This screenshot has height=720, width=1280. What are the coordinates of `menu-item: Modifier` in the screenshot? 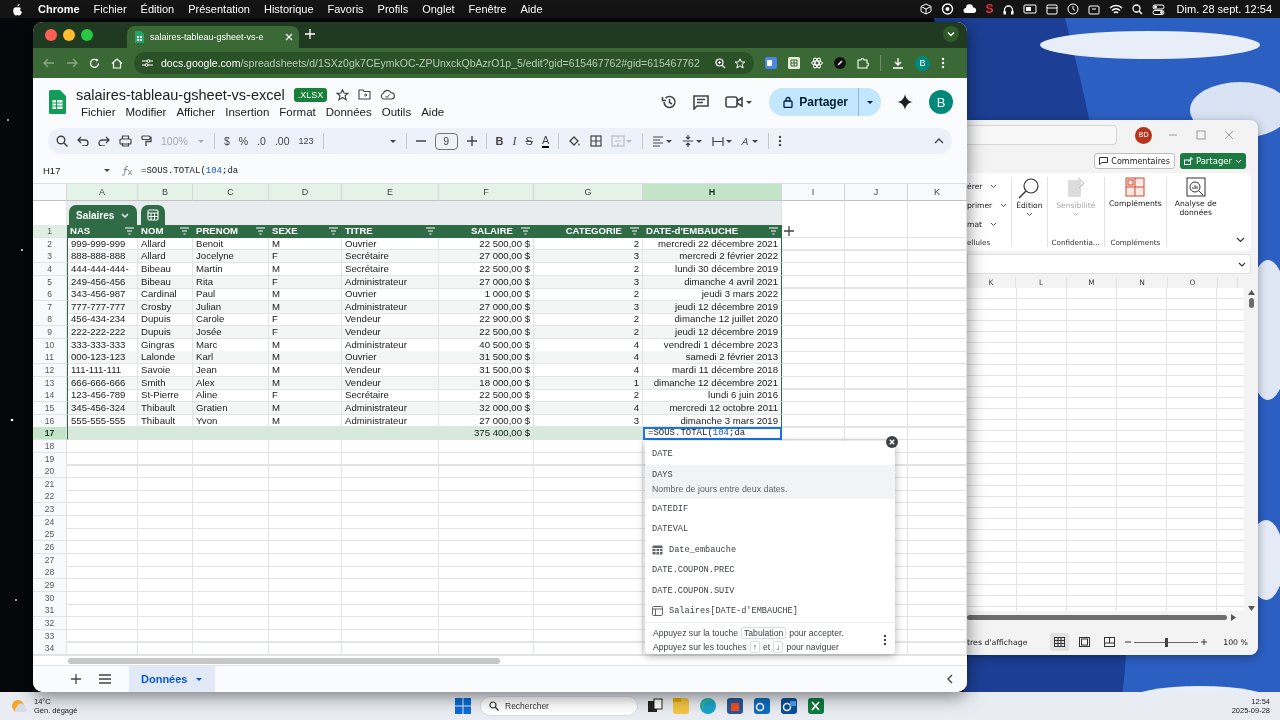 It's located at (146, 111).